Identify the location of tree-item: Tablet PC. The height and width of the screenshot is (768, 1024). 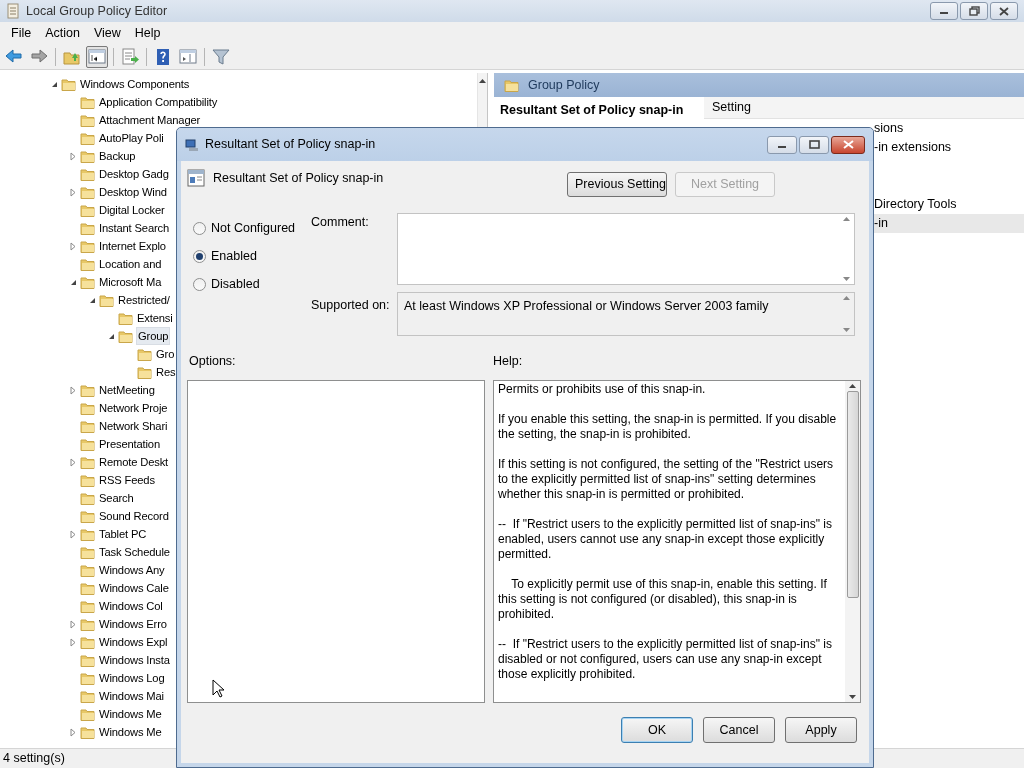
(123, 534).